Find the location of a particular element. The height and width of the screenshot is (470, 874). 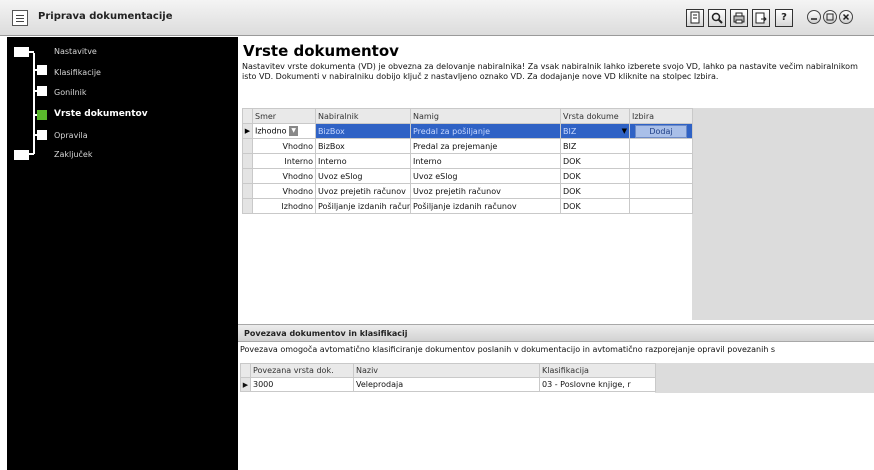

cell-nabiralnik: Uvoz prejetih računov is located at coordinates (363, 191).